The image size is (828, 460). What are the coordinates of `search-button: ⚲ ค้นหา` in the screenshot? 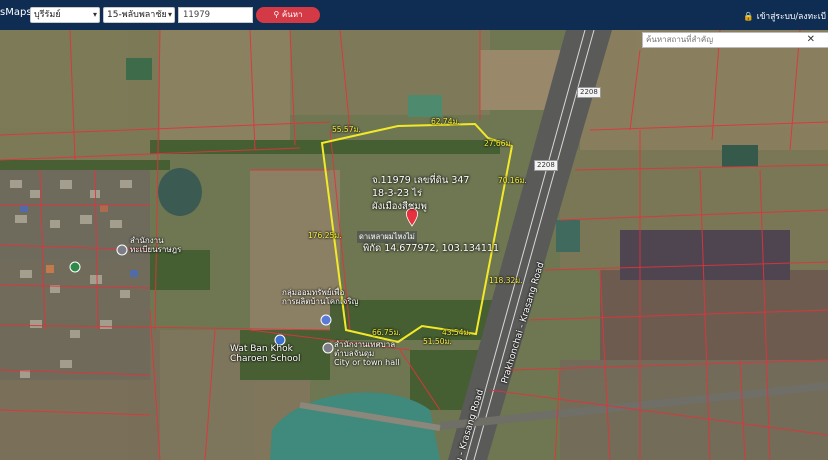 It's located at (288, 15).